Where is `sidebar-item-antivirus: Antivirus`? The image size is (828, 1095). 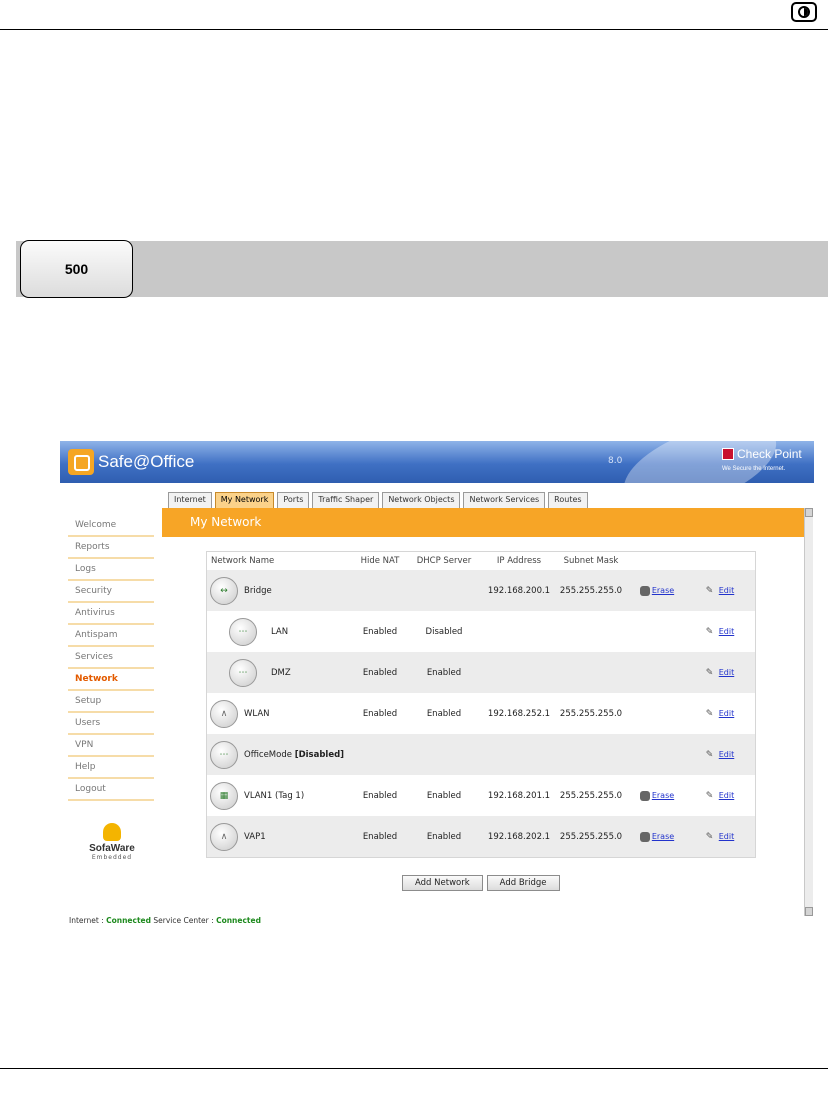
sidebar-item-antivirus: Antivirus is located at coordinates (111, 614).